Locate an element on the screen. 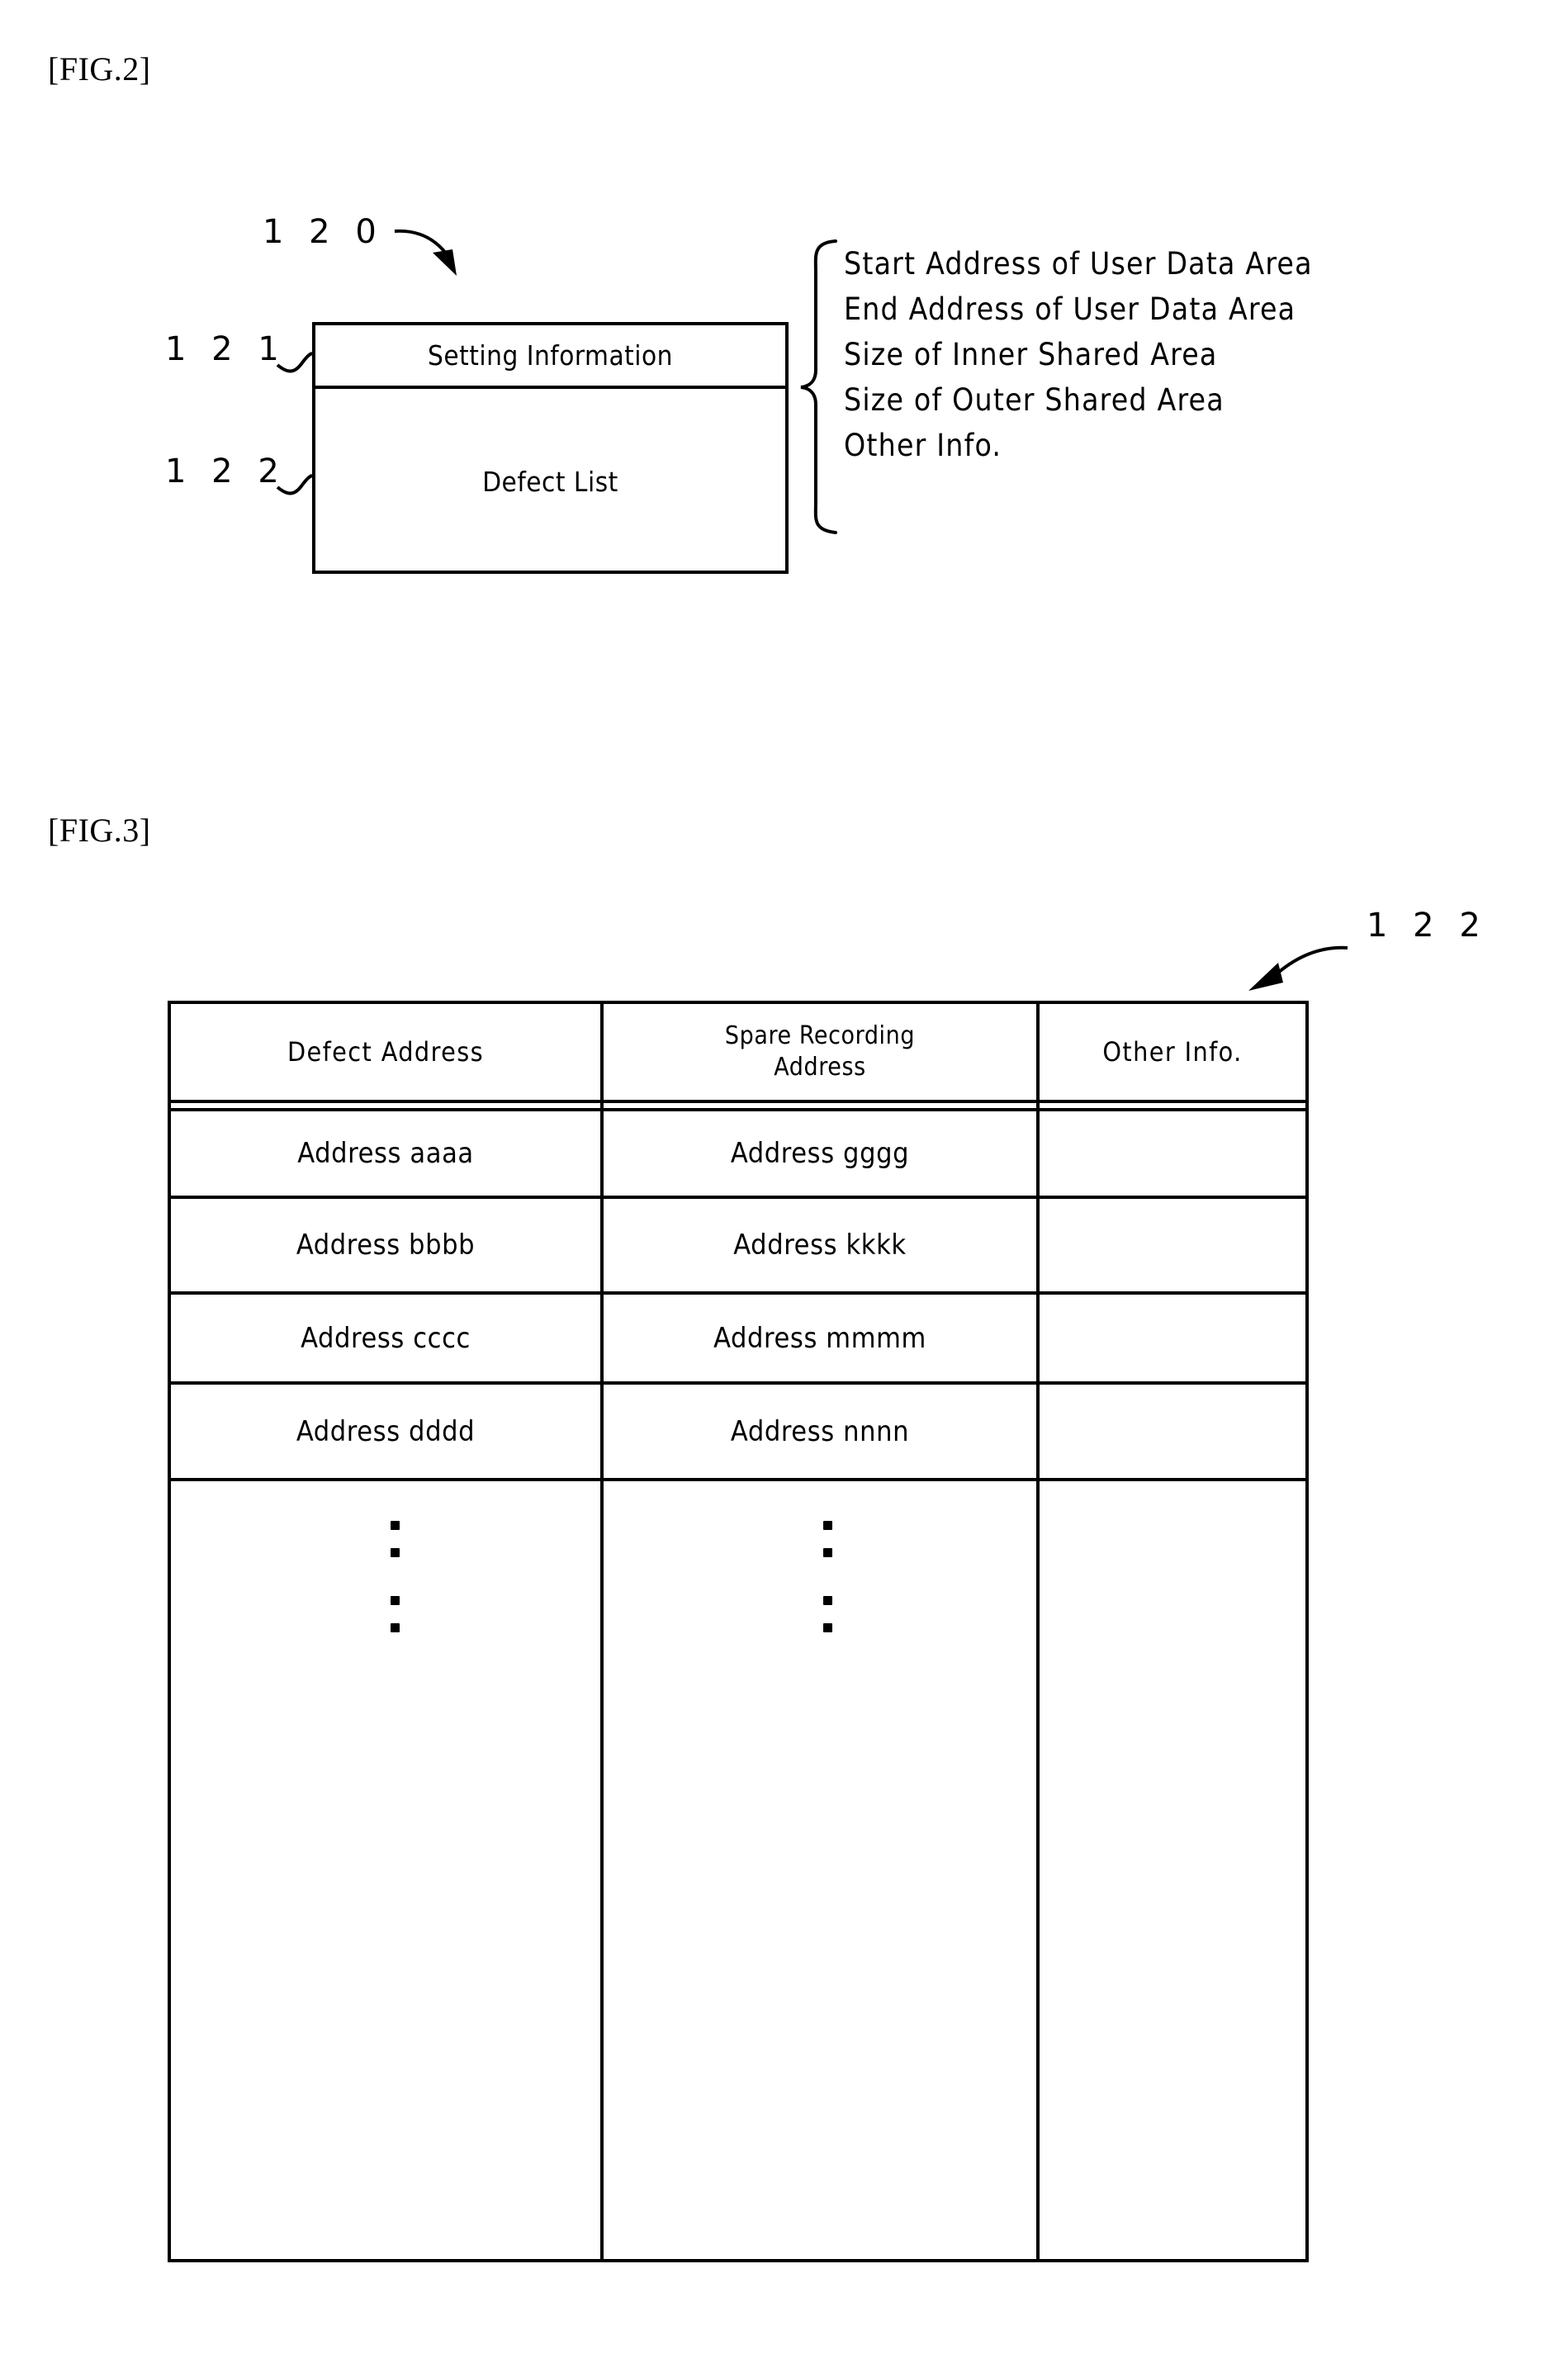  table-cell-defect-address: Address dddd is located at coordinates (385, 1432).